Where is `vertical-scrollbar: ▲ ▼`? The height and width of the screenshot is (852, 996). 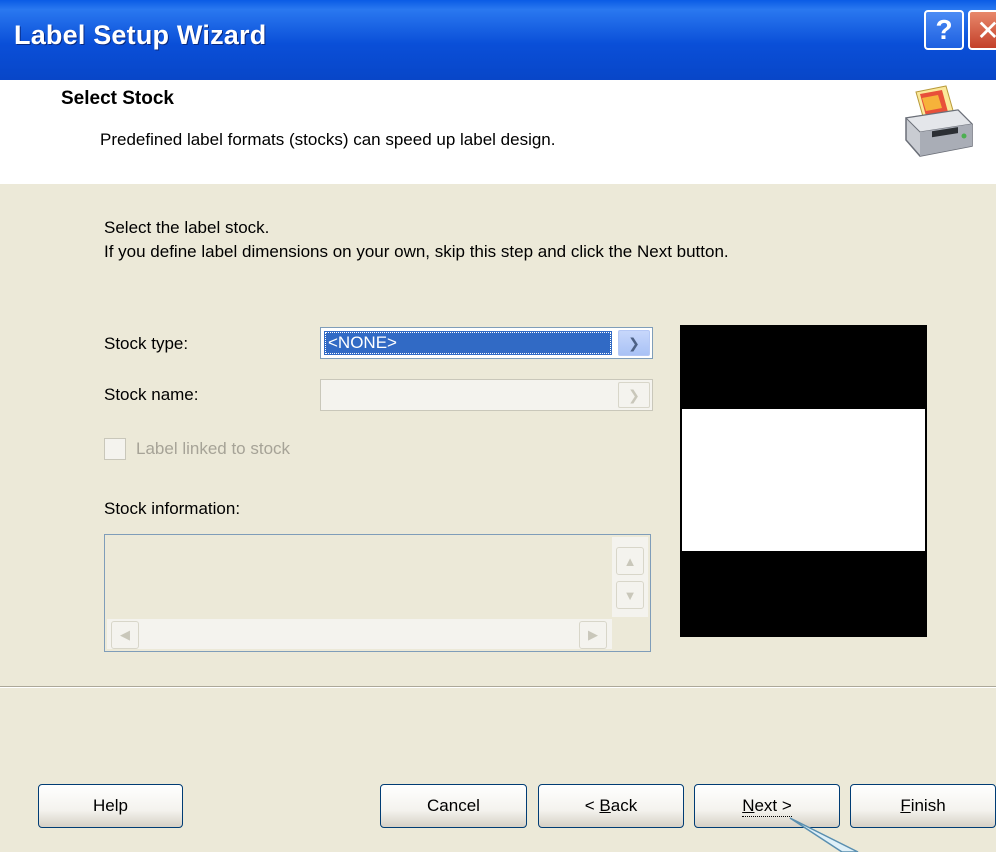
vertical-scrollbar: ▲ ▼ is located at coordinates (630, 577).